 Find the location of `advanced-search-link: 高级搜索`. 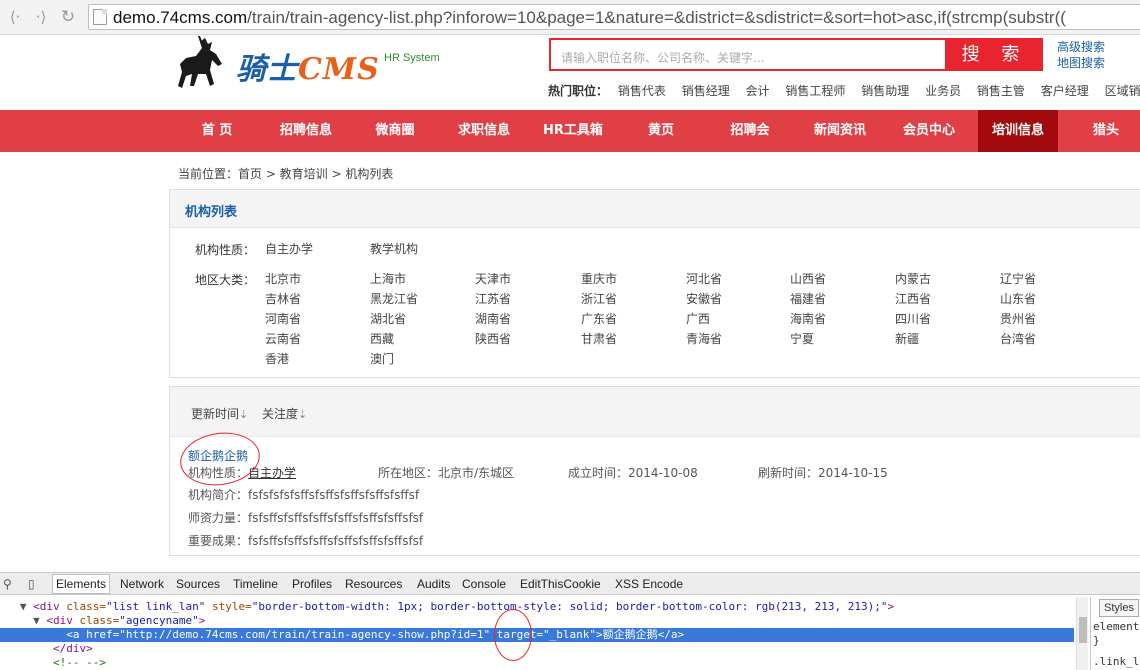

advanced-search-link: 高级搜索 is located at coordinates (1081, 47).